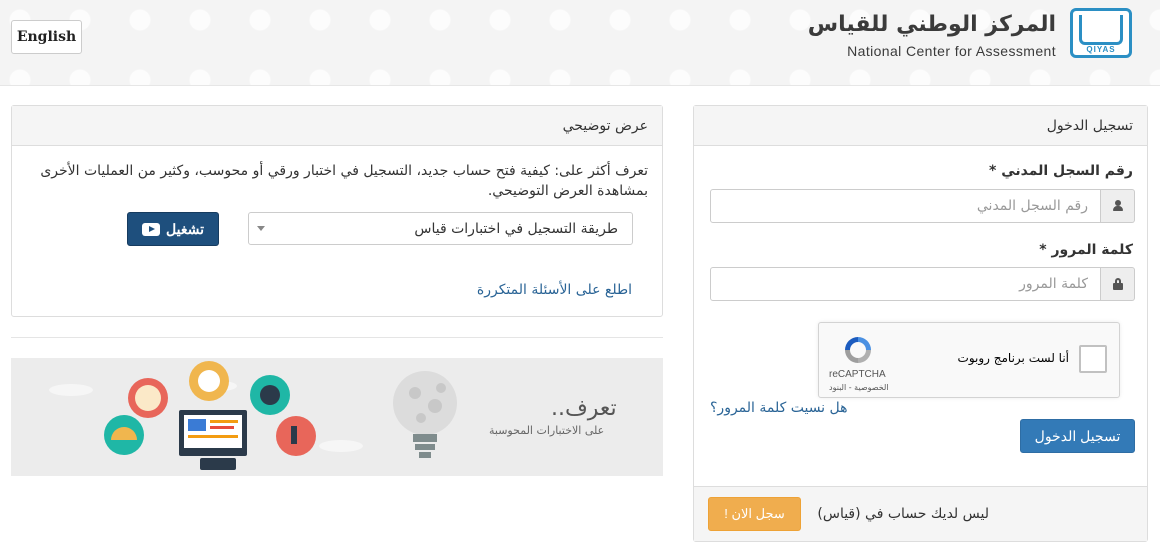  Describe the element at coordinates (151, 229) in the screenshot. I see `youtube-play-icon` at that location.